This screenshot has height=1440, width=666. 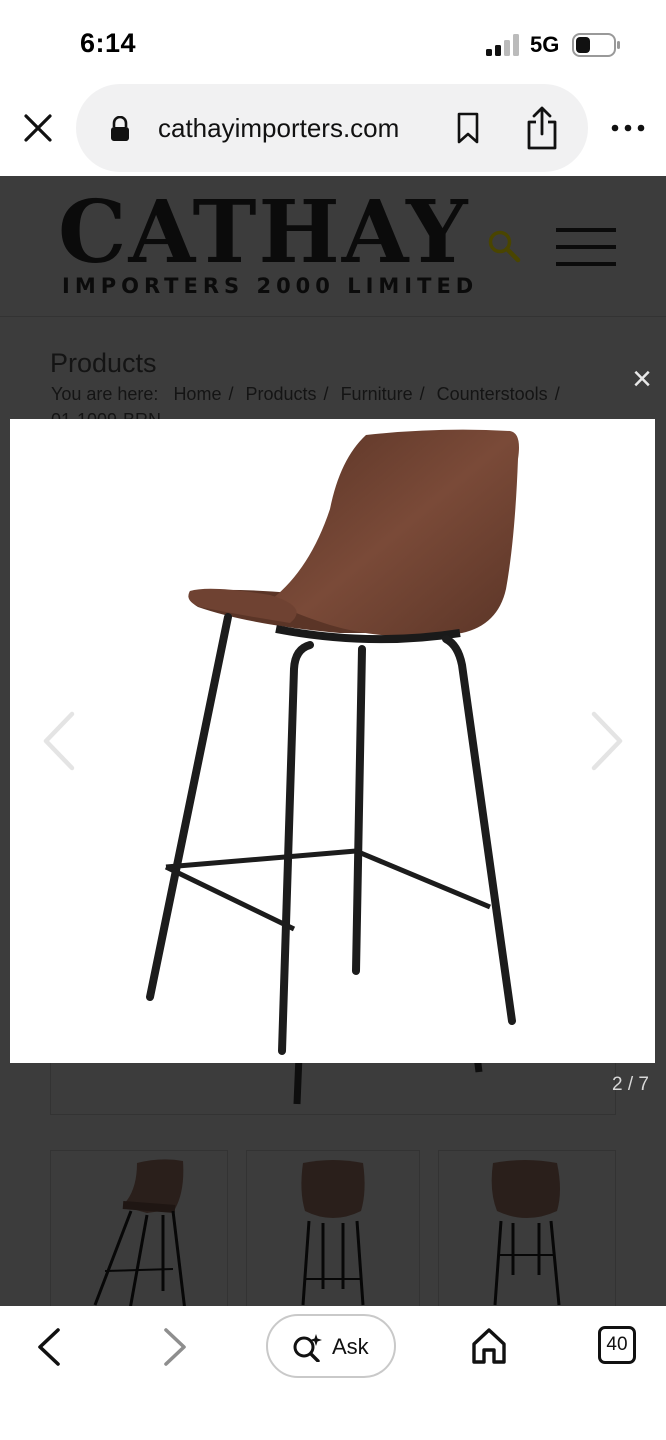 I want to click on site-header: CATHAY IMPORTERS 2000 LIMITED, so click(x=333, y=246).